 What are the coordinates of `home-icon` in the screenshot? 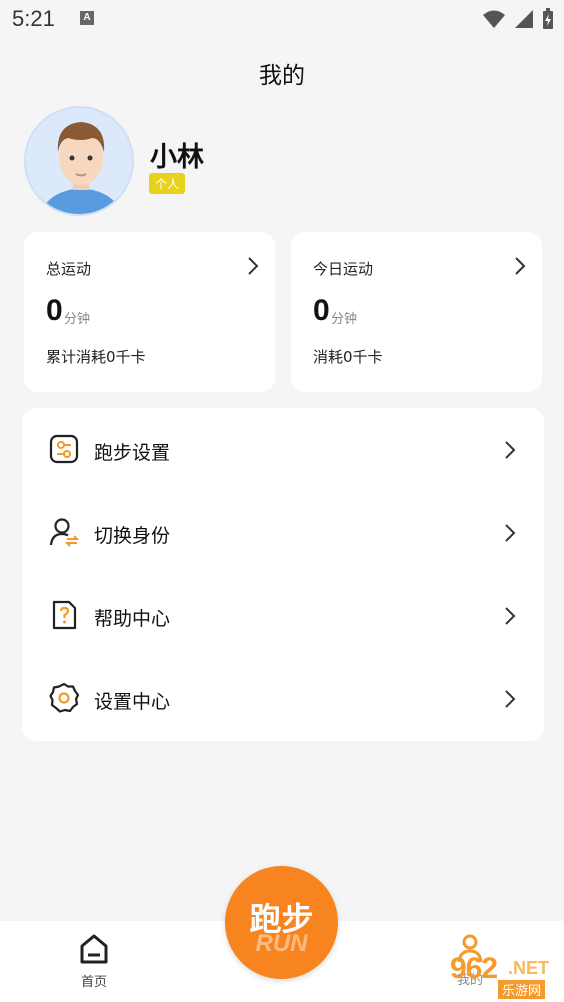 It's located at (94, 949).